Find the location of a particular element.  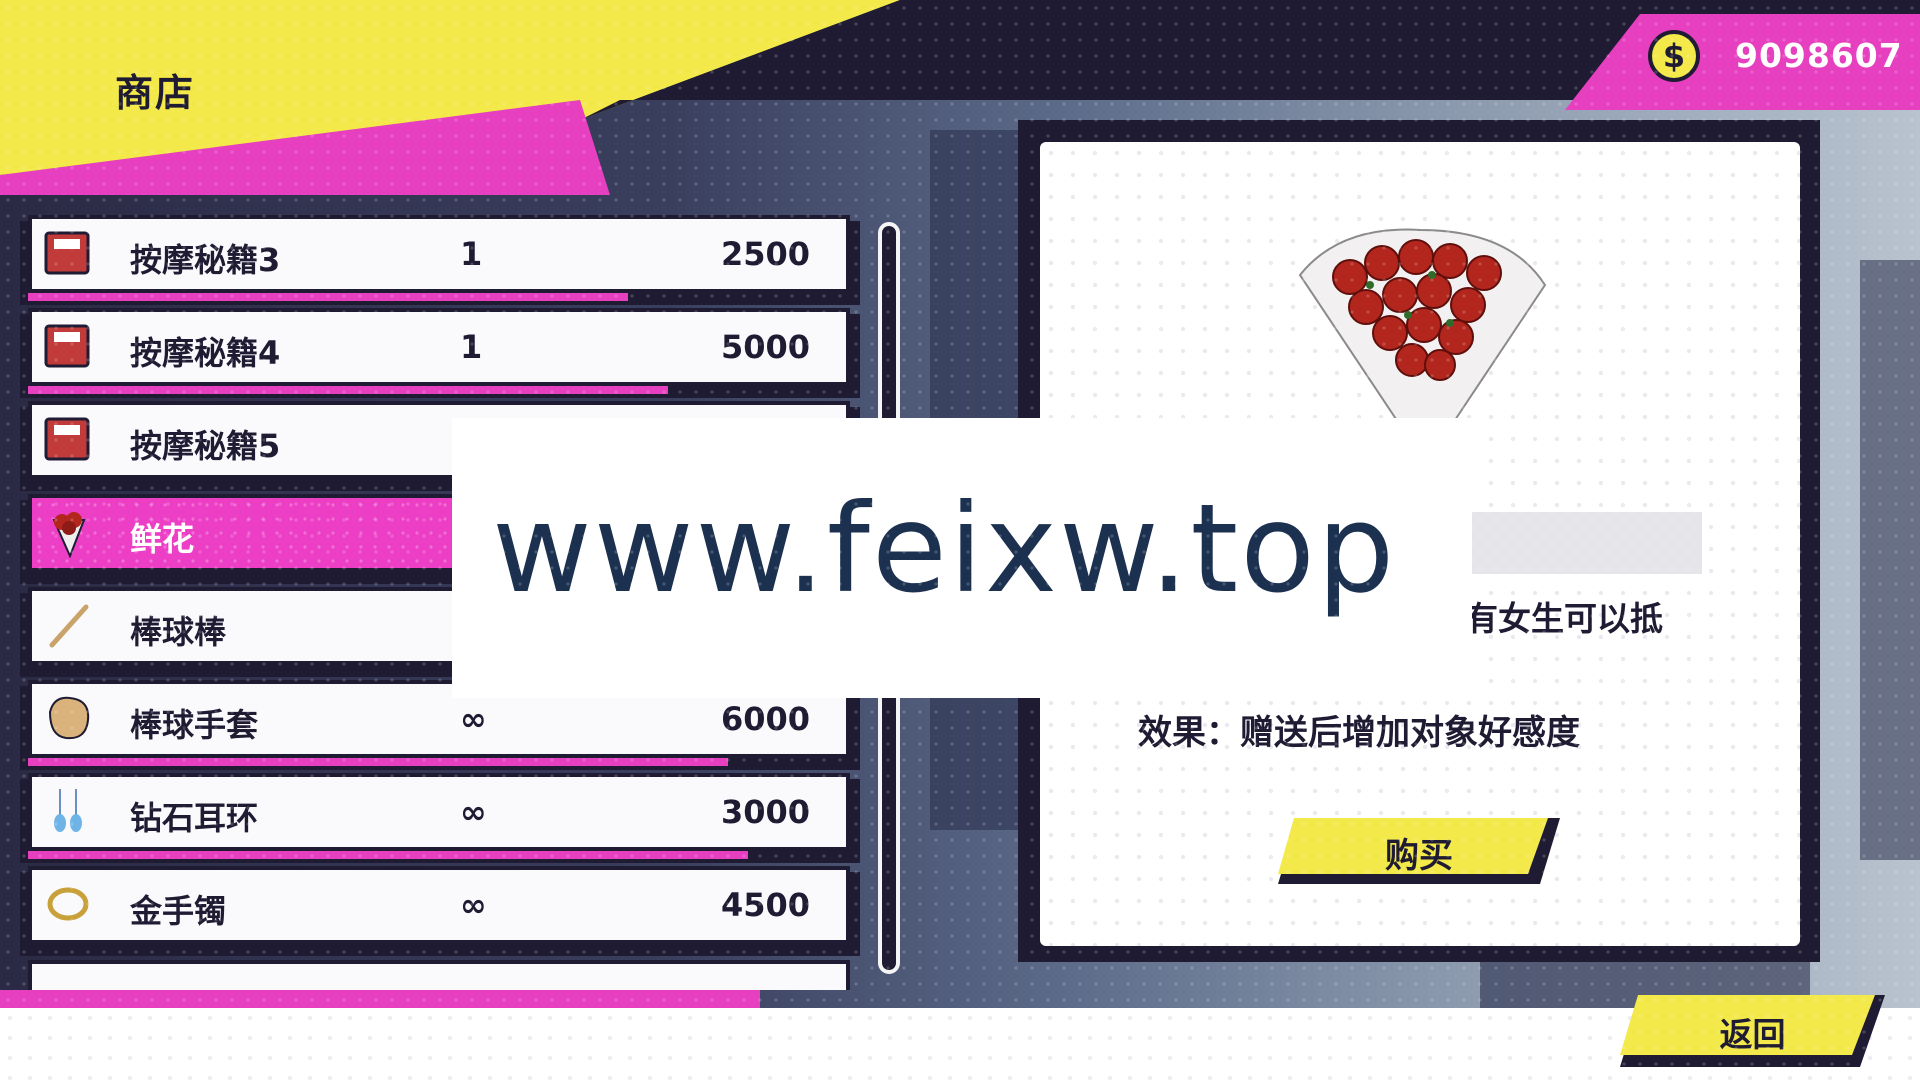

item-name: 棒球手套 is located at coordinates (194, 725).